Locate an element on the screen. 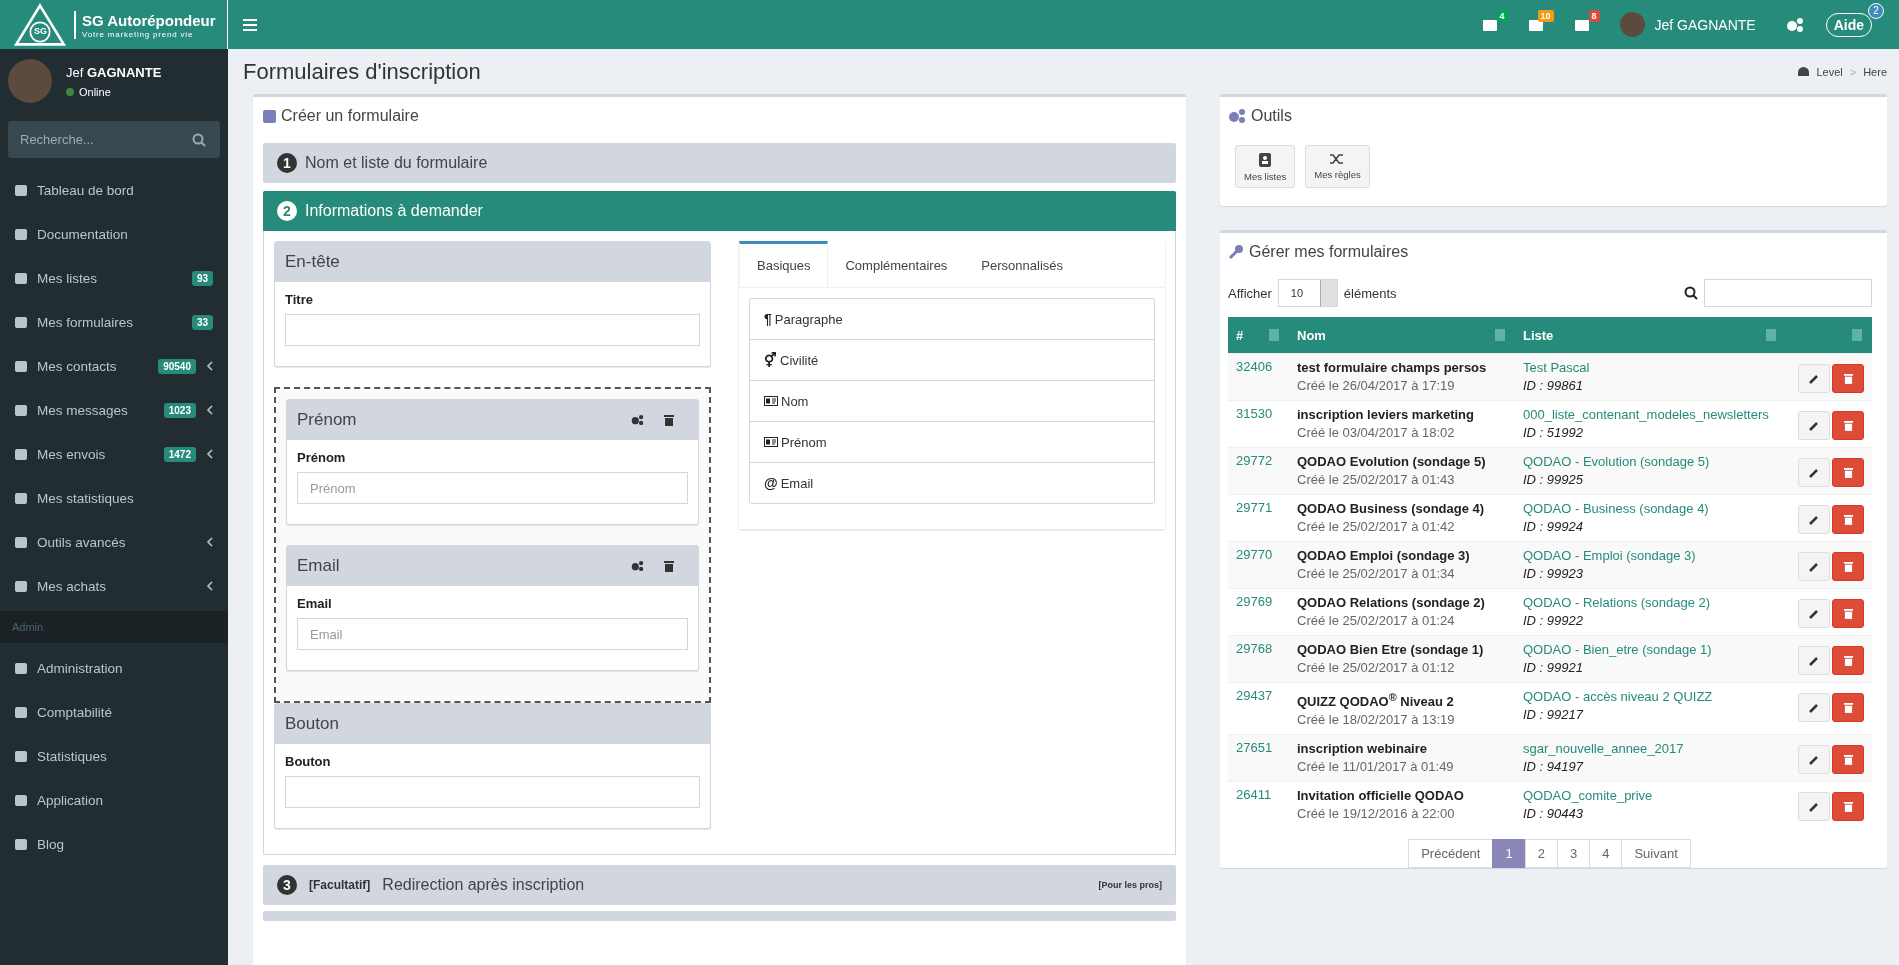 The width and height of the screenshot is (1899, 965). column-header: # is located at coordinates (1258, 335).